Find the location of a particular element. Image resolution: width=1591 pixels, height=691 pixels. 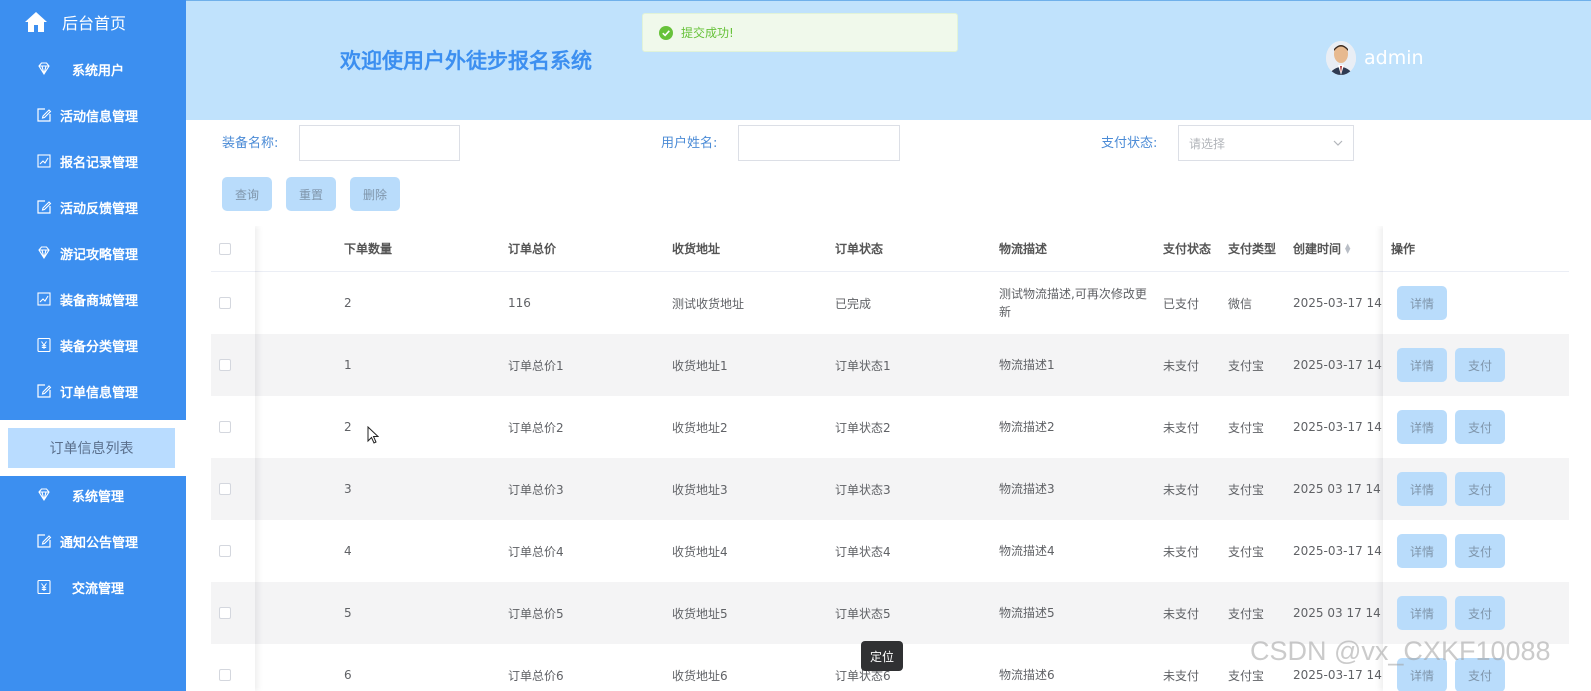

cell-qty: 6 is located at coordinates (348, 675).